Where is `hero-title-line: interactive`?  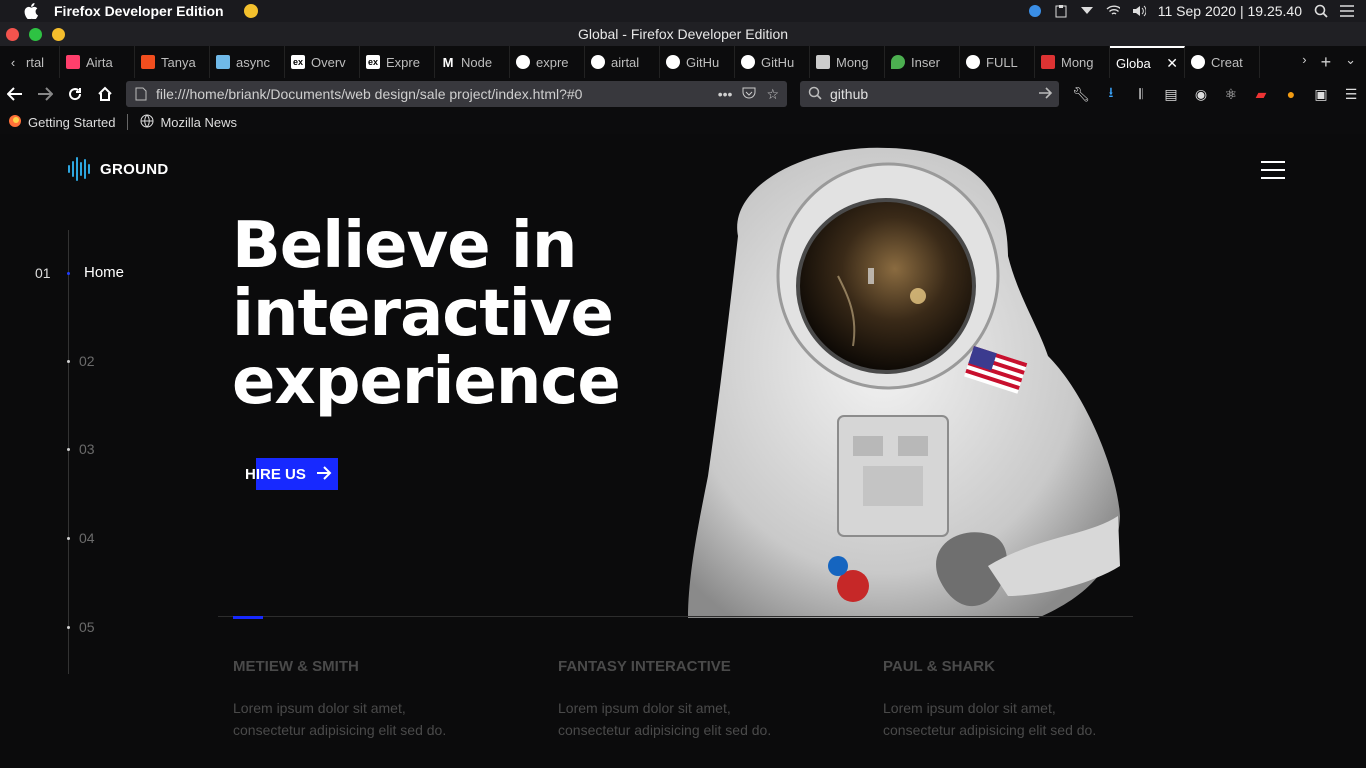
hero-title-line: interactive is located at coordinates (423, 314).